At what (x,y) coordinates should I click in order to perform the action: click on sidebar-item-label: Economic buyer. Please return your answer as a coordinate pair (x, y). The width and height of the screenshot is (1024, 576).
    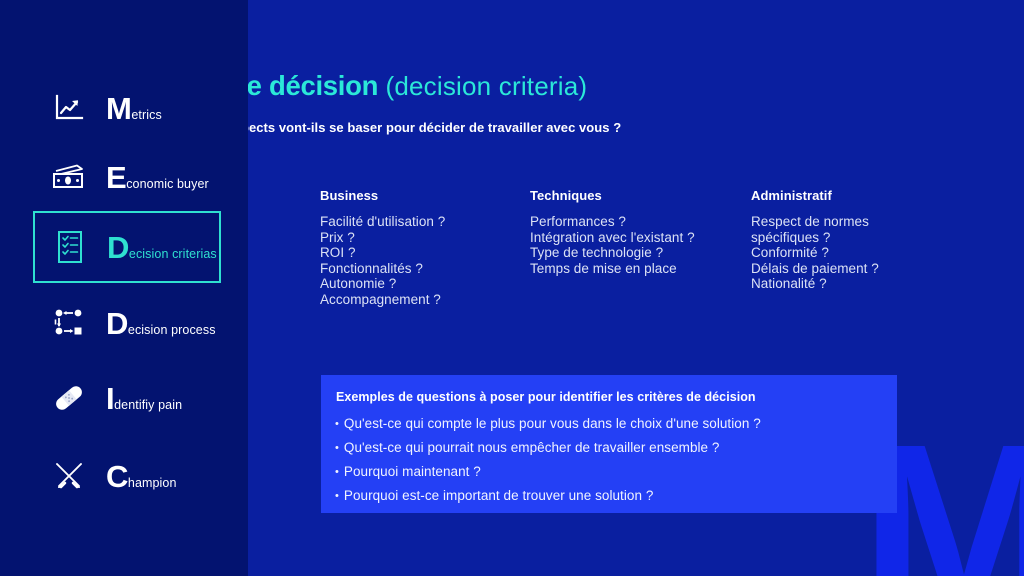
    Looking at the image, I should click on (157, 177).